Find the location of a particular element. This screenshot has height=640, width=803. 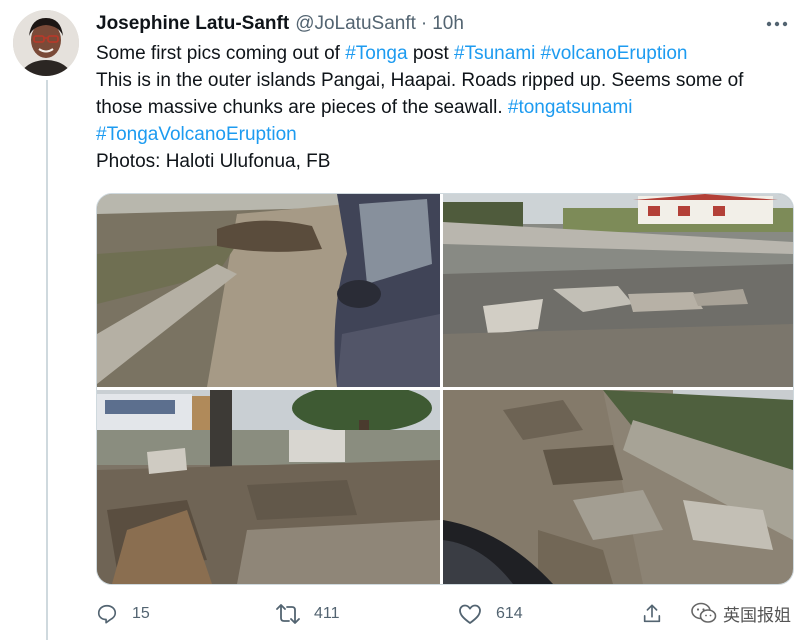

tweet-line-4: #TongaVolcanoEruption is located at coordinates (443, 134).